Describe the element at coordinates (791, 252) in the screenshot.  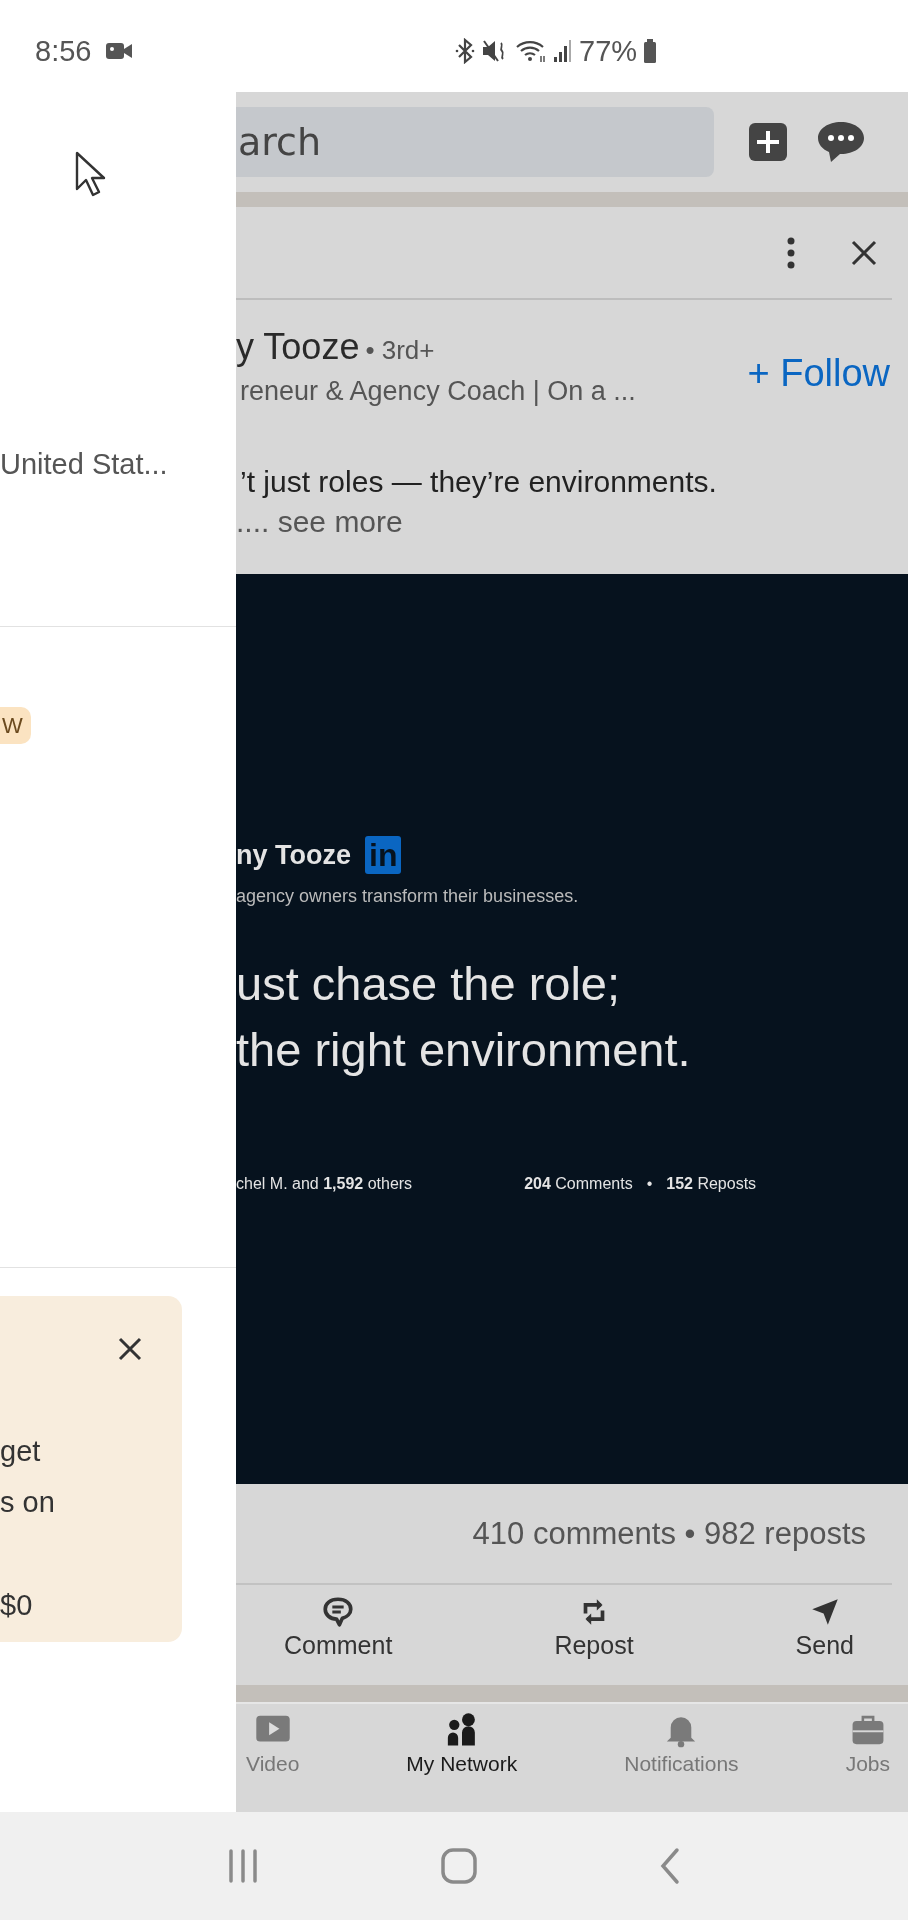
I see `more-options-icon` at that location.